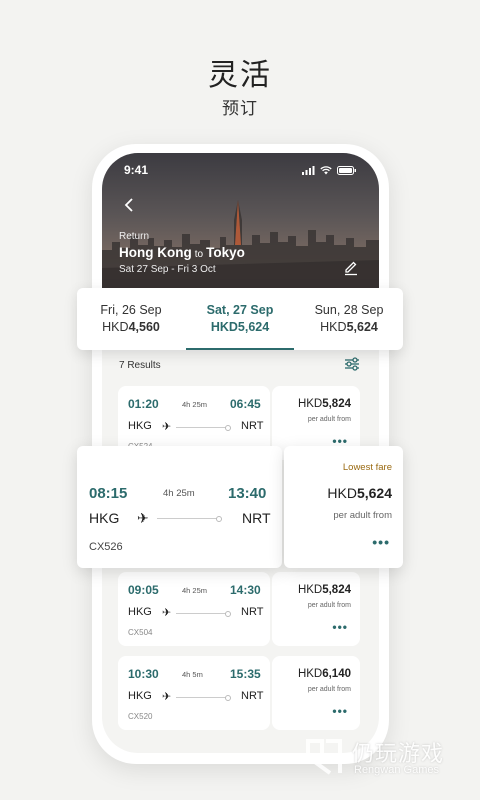 The height and width of the screenshot is (800, 480). I want to click on arrival-time: 06:45, so click(245, 404).